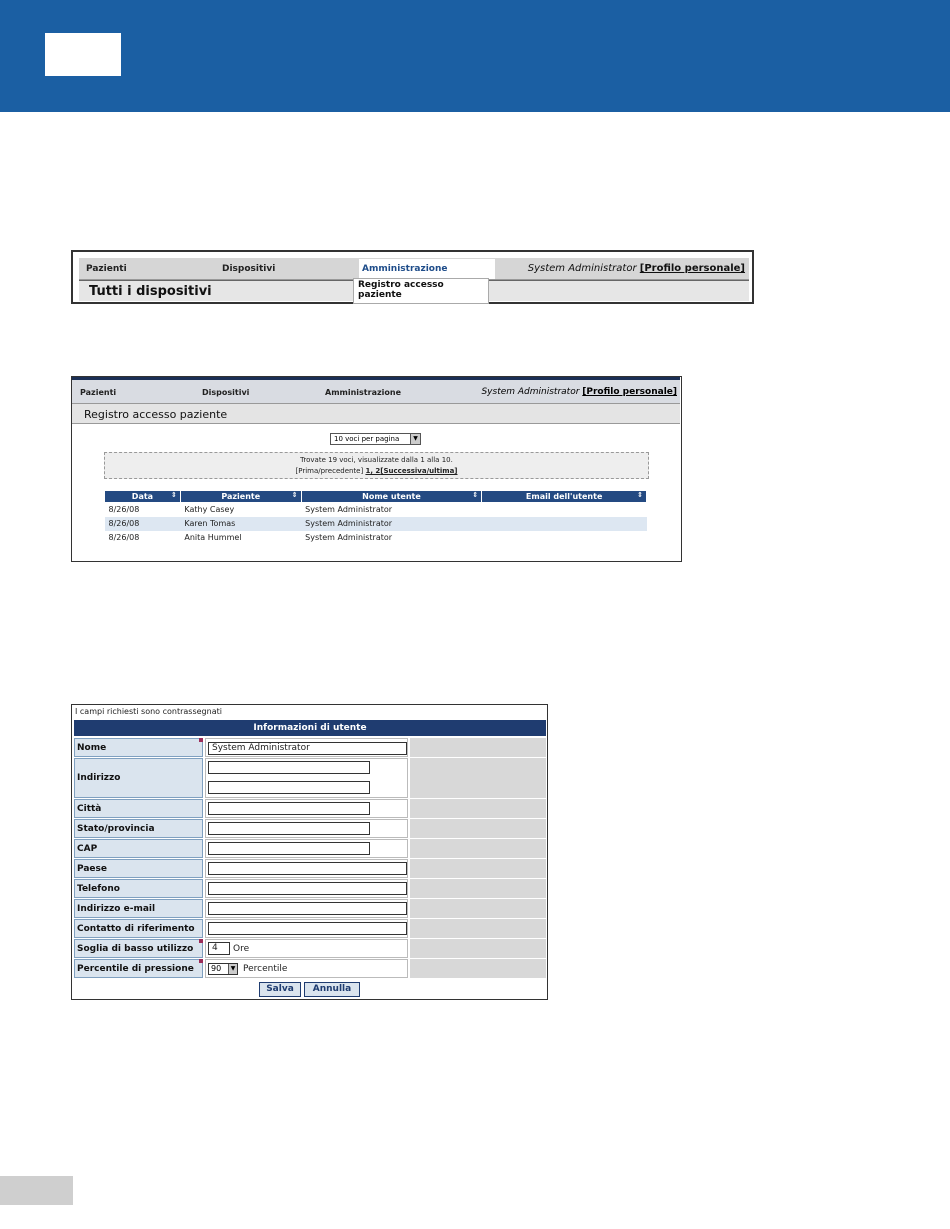 The image size is (950, 1229). I want to click on save-button: Salva, so click(280, 989).